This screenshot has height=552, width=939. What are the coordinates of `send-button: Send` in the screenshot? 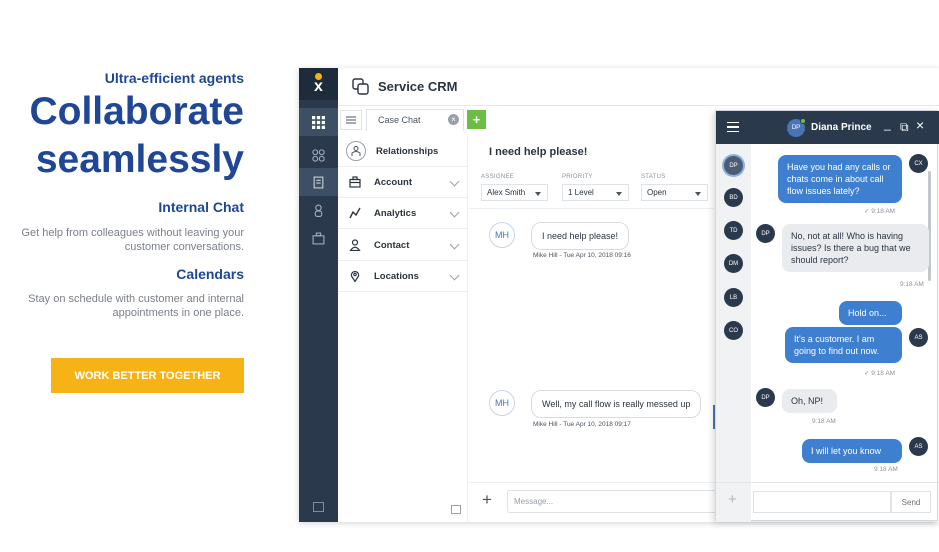 It's located at (911, 502).